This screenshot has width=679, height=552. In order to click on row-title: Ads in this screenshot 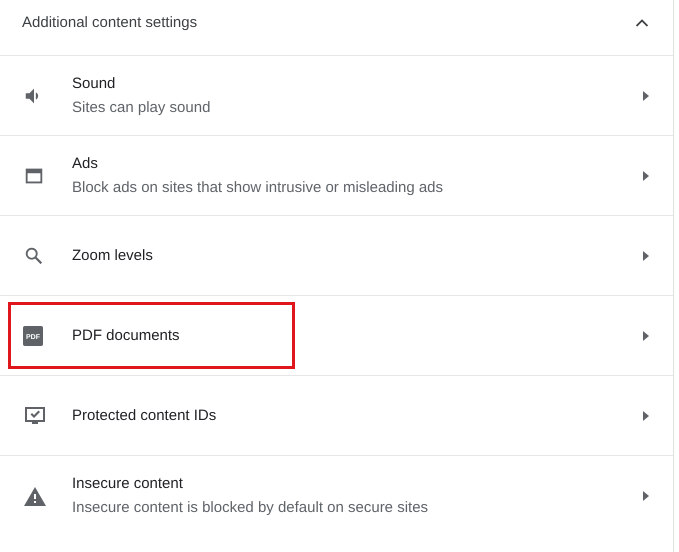, I will do `click(85, 163)`.